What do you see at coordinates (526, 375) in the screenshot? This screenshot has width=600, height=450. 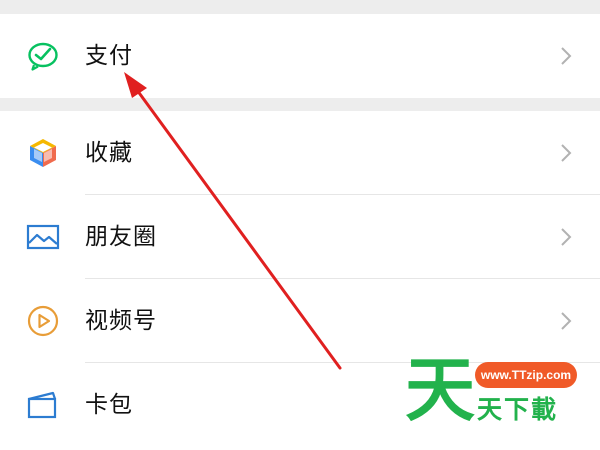 I see `watermark-url: www.TTzip.com` at bounding box center [526, 375].